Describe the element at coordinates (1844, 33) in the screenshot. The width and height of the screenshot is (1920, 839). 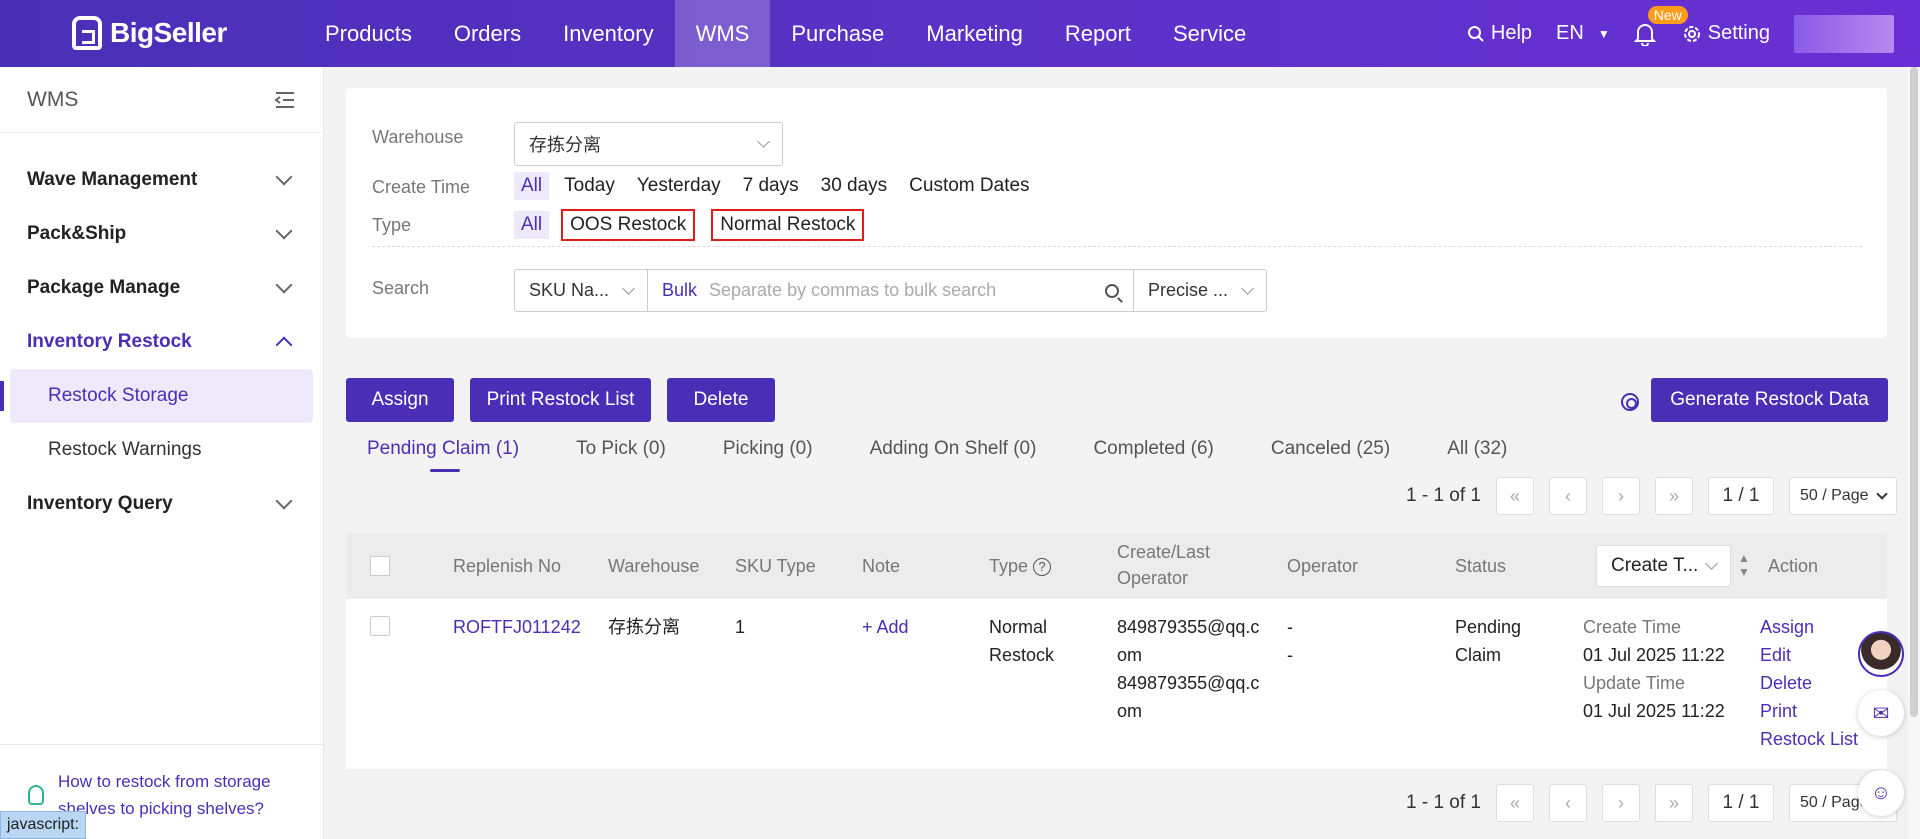
I see `user-account` at that location.